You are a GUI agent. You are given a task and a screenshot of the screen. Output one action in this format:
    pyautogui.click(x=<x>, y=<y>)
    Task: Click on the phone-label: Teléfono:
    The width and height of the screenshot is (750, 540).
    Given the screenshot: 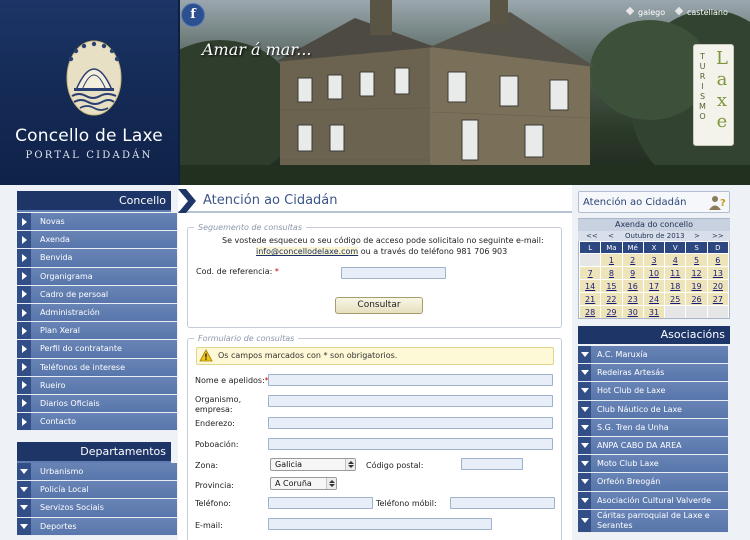 What is the action you would take?
    pyautogui.click(x=213, y=503)
    